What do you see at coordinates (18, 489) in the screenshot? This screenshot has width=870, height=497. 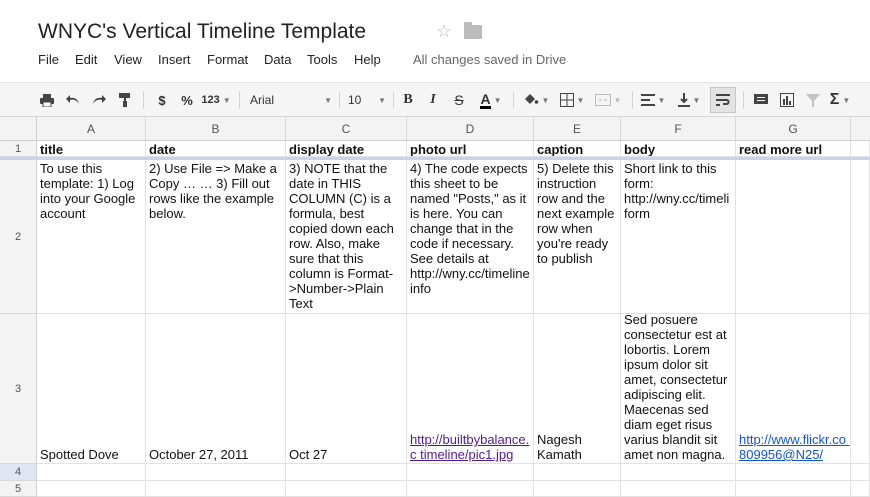 I see `row-header-5: 5` at bounding box center [18, 489].